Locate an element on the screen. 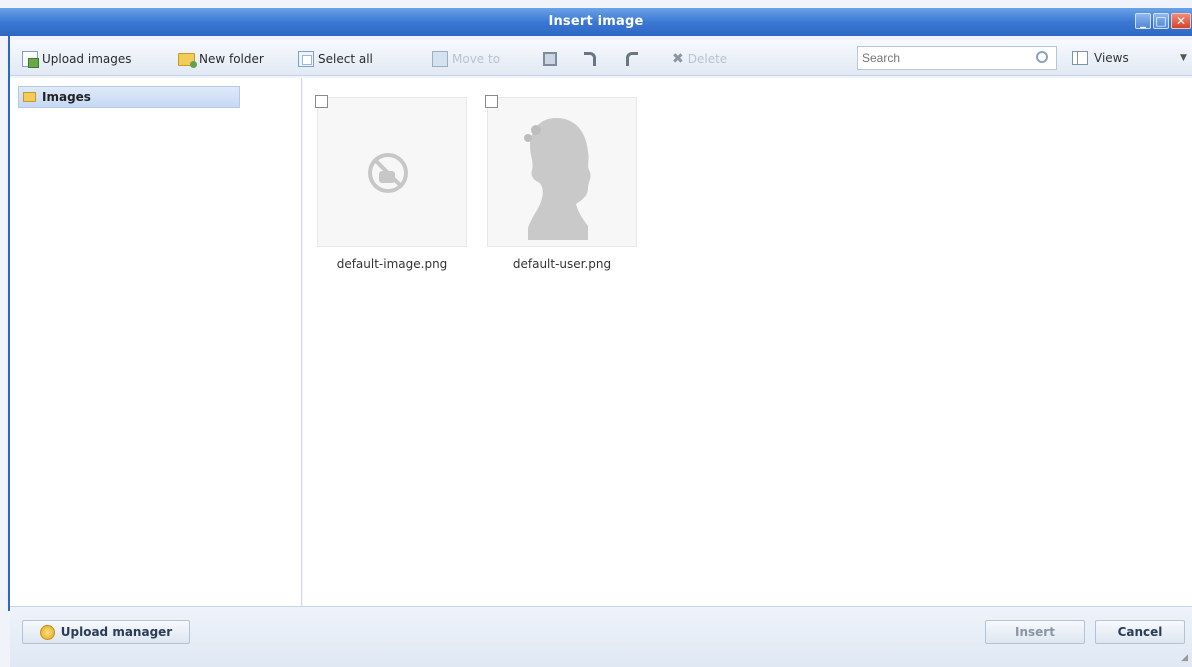 The image size is (1192, 667). file-item: default-image.png is located at coordinates (391, 191).